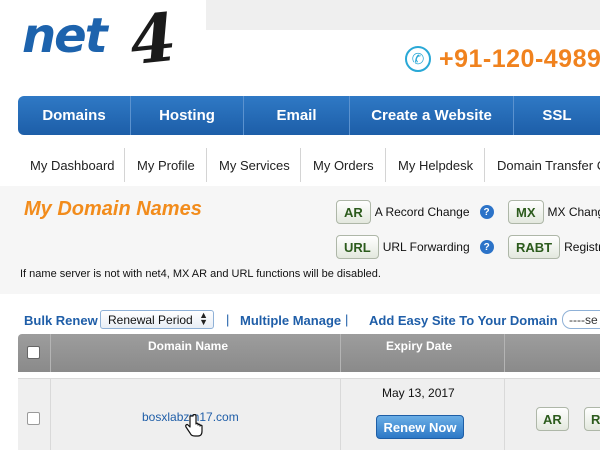 This screenshot has height=450, width=600. Describe the element at coordinates (592, 419) in the screenshot. I see `rabt-action-button: R` at that location.